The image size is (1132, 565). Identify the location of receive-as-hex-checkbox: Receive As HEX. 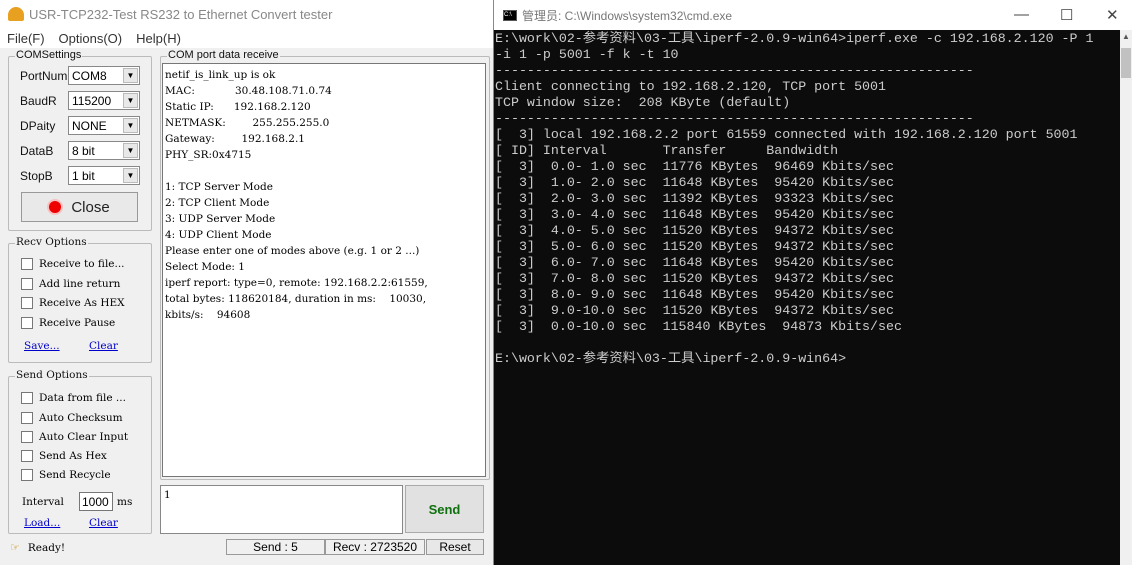
(73, 303).